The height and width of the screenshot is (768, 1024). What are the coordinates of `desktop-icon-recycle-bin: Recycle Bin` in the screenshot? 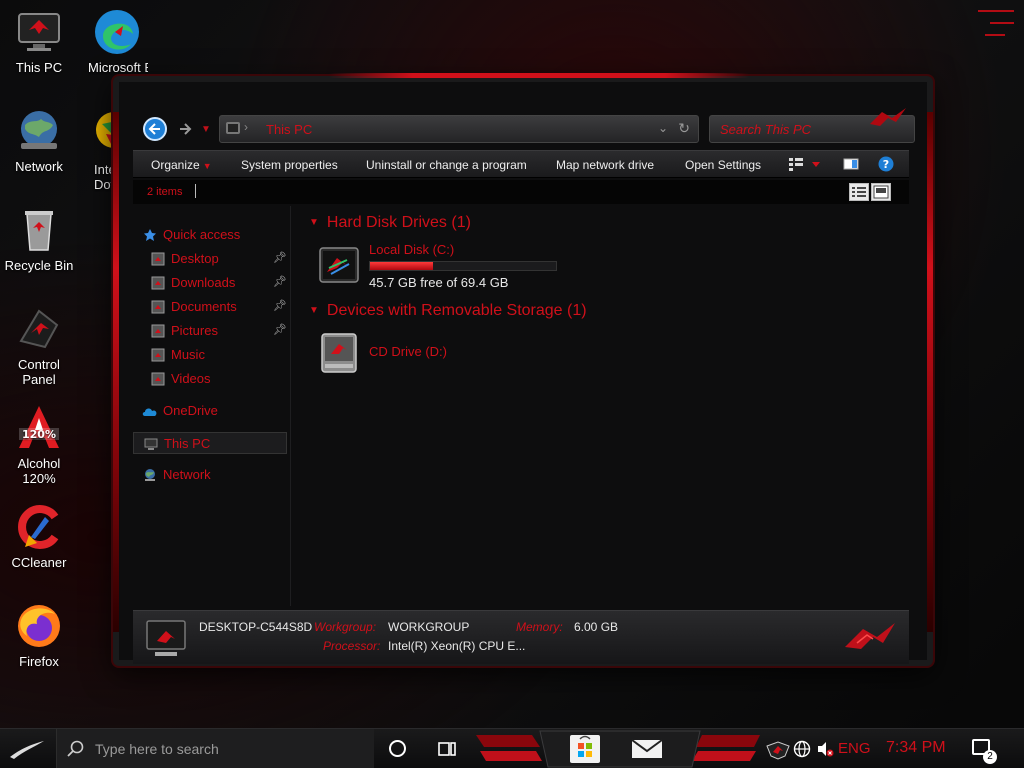 It's located at (39, 239).